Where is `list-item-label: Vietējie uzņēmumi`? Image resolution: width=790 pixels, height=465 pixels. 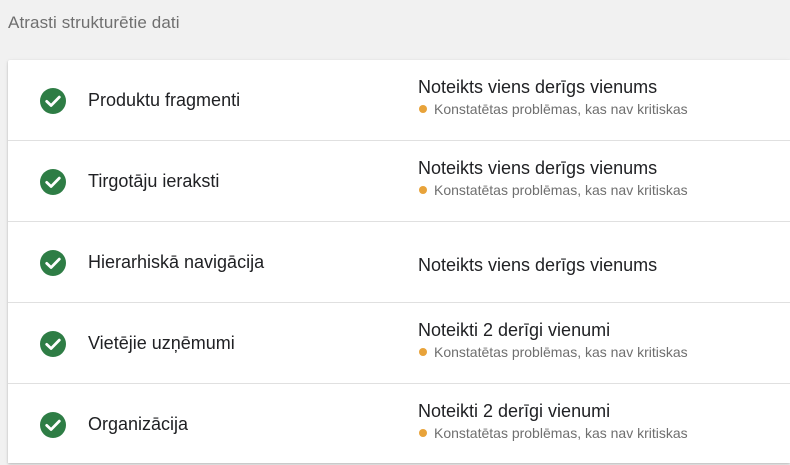 list-item-label: Vietējie uzņēmumi is located at coordinates (161, 343).